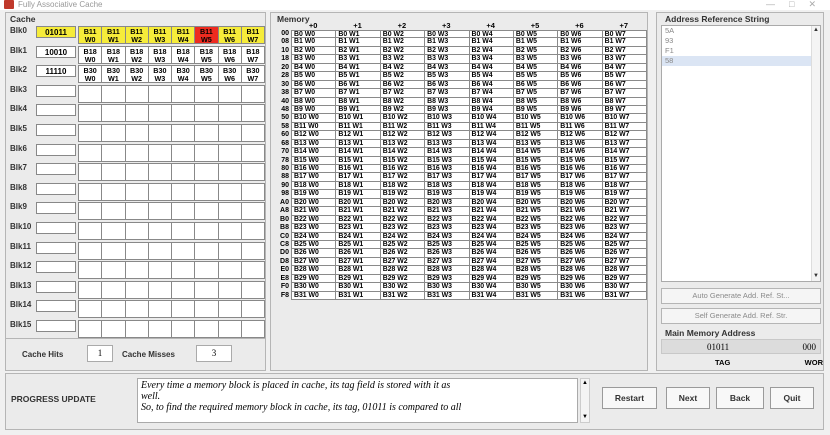 Image resolution: width=830 pixels, height=435 pixels. I want to click on quit-button: Quit, so click(792, 398).